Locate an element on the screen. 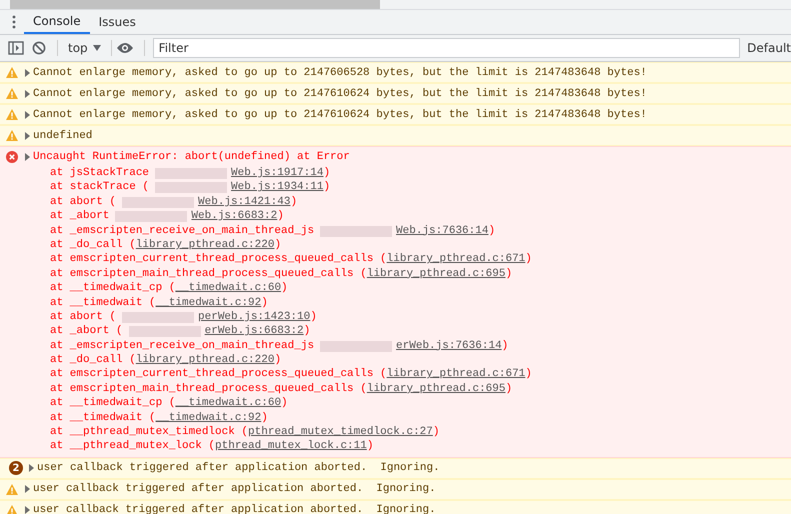 The image size is (791, 514). stack-frame-text: at __pthread_mutex_lock ( is located at coordinates (133, 446).